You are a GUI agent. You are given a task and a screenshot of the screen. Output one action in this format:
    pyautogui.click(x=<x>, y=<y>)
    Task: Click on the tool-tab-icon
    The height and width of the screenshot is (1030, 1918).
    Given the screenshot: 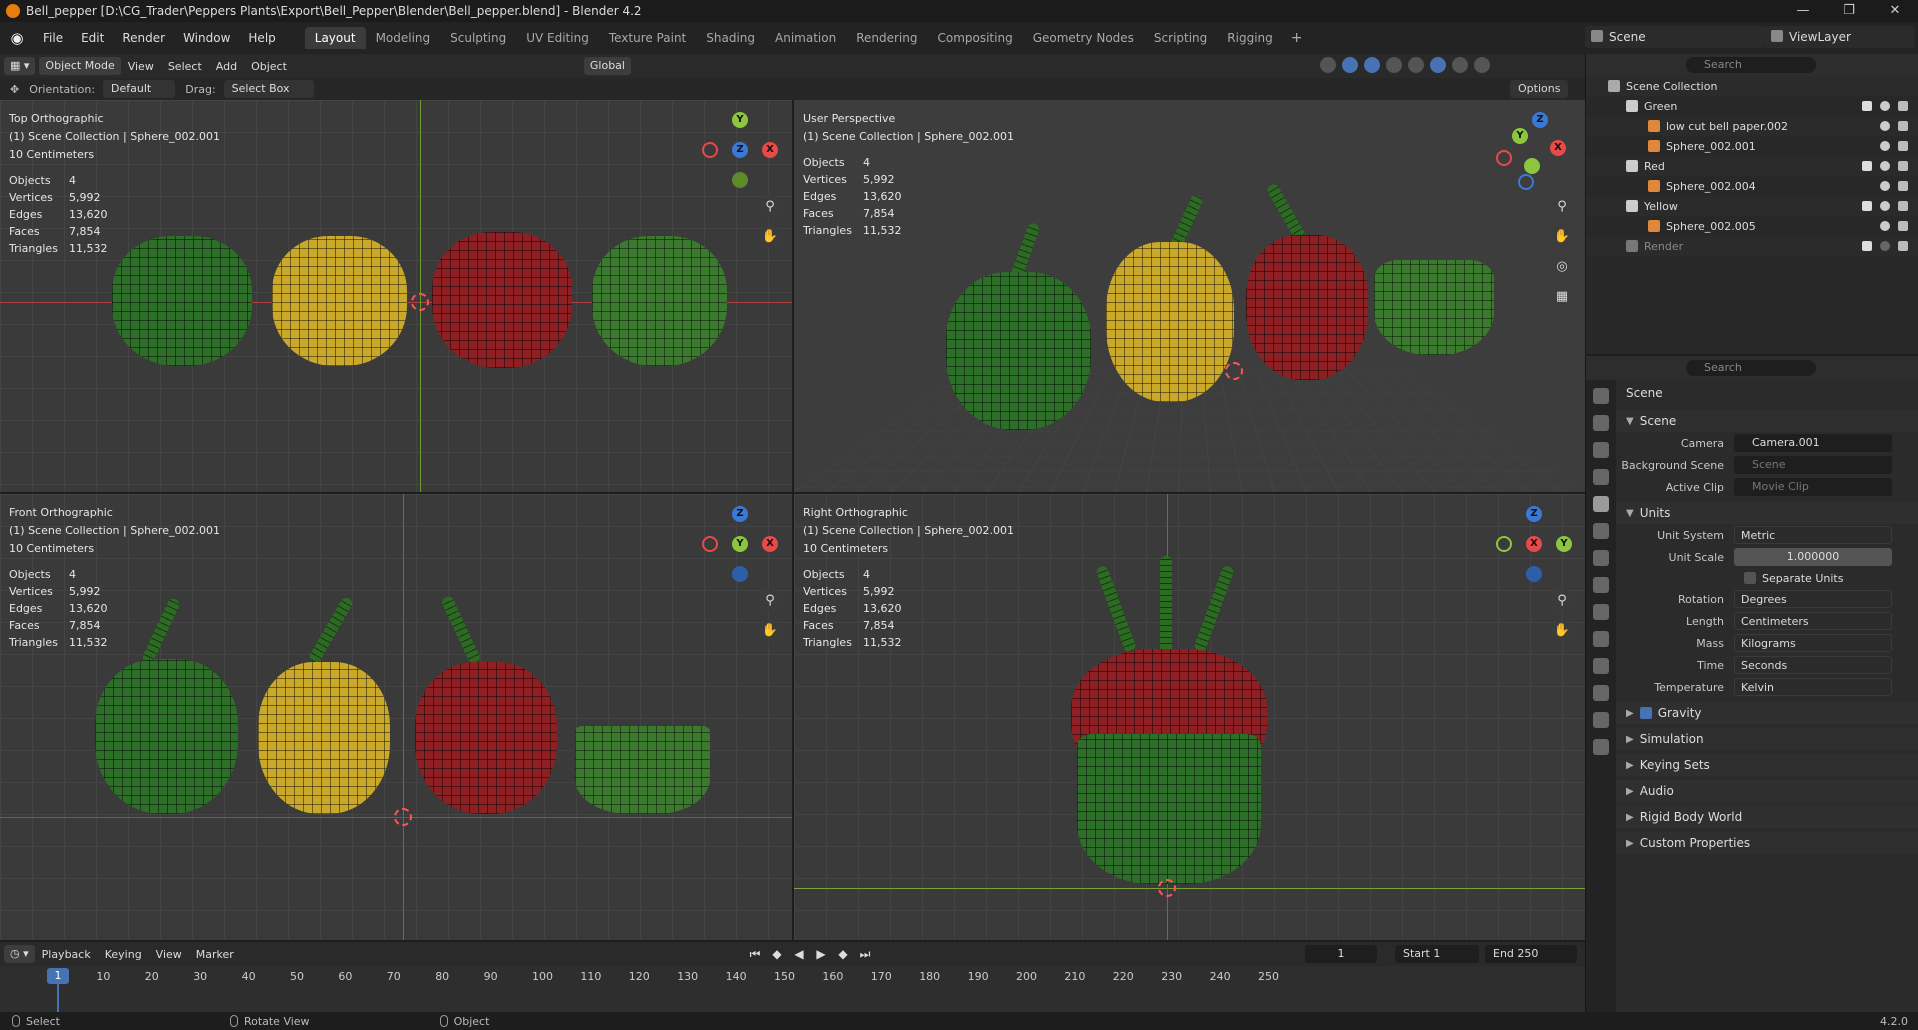 What is the action you would take?
    pyautogui.click(x=1601, y=396)
    